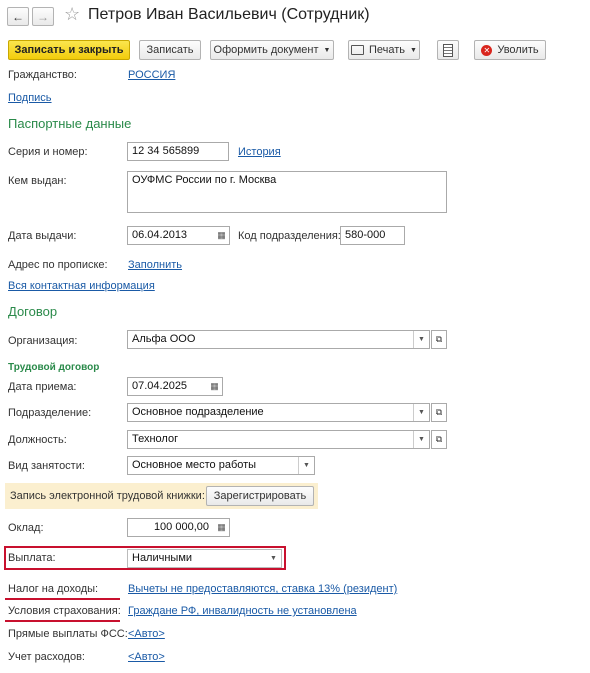 The image size is (590, 673). What do you see at coordinates (33, 311) in the screenshot?
I see `contract-section-title: Договор` at bounding box center [33, 311].